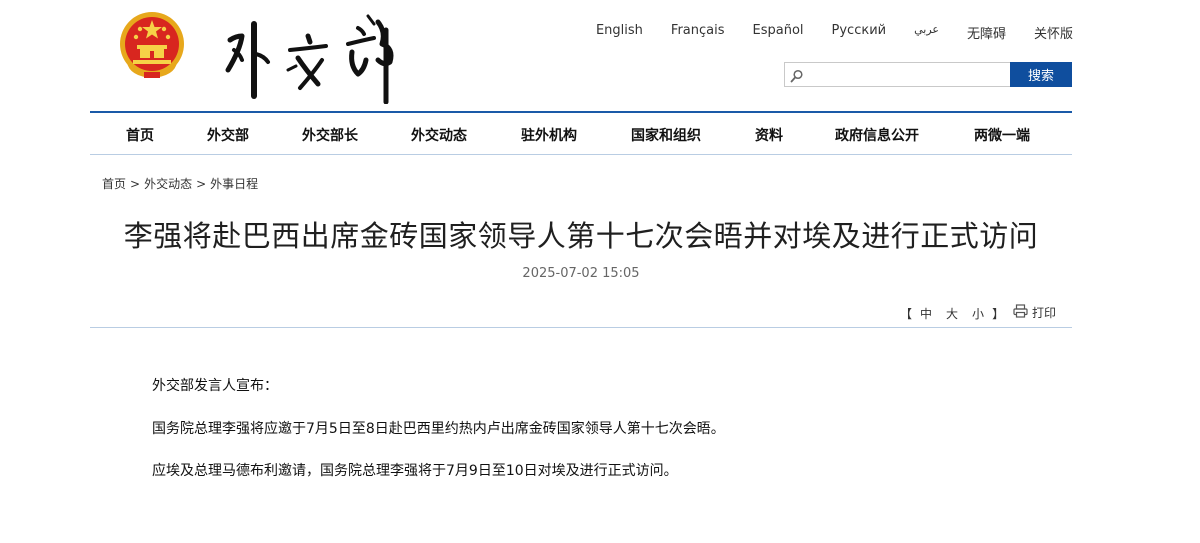  I want to click on font-size-controls: 【 中 大 小 】, so click(952, 313).